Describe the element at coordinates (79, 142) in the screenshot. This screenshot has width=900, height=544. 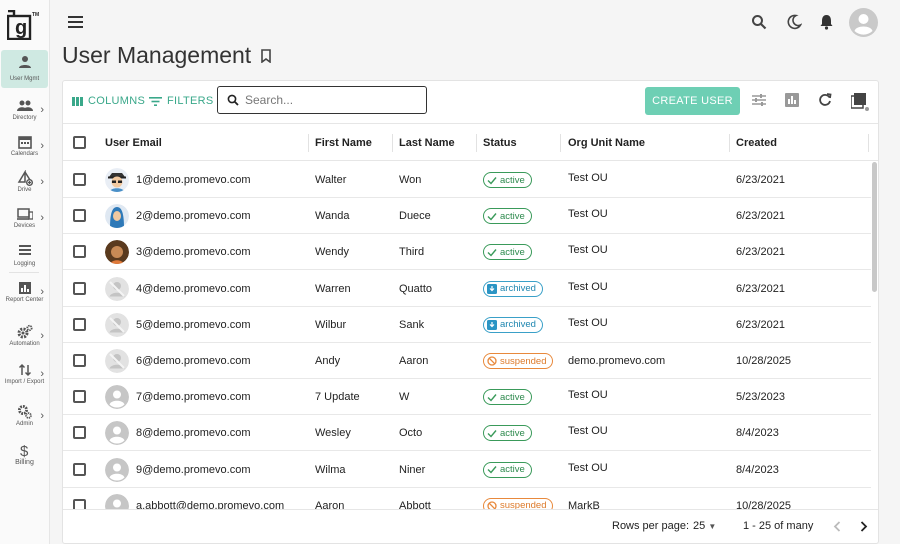
I see `select-all-checkbox` at that location.